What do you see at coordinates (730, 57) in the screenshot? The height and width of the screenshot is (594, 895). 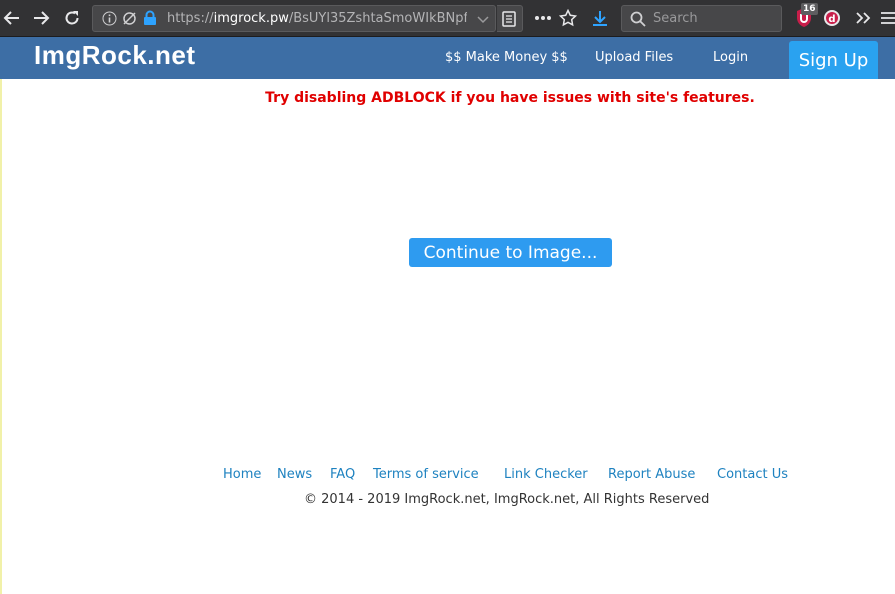 I see `nav-login: Login` at bounding box center [730, 57].